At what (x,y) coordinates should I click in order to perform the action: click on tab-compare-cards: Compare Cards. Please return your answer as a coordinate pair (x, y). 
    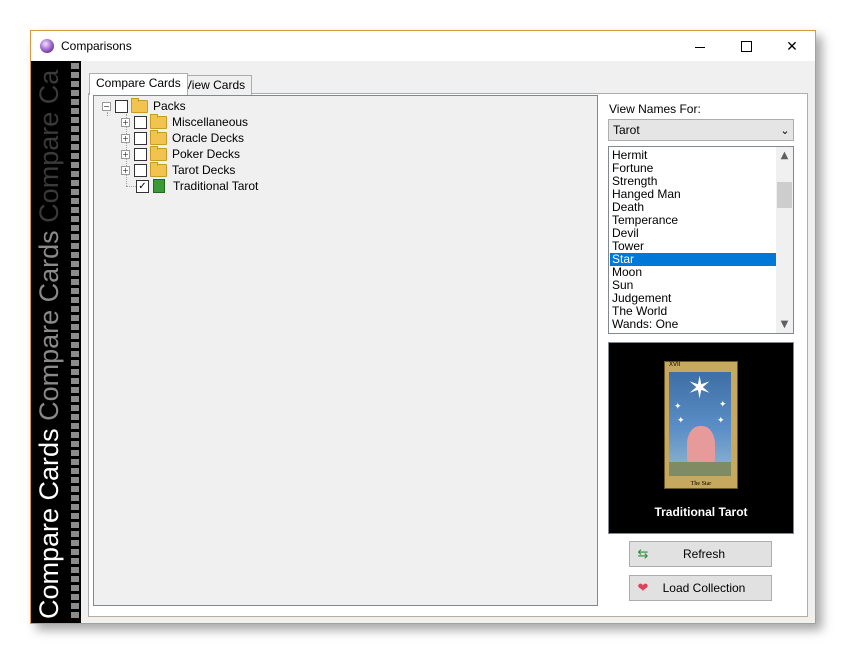
    Looking at the image, I should click on (138, 84).